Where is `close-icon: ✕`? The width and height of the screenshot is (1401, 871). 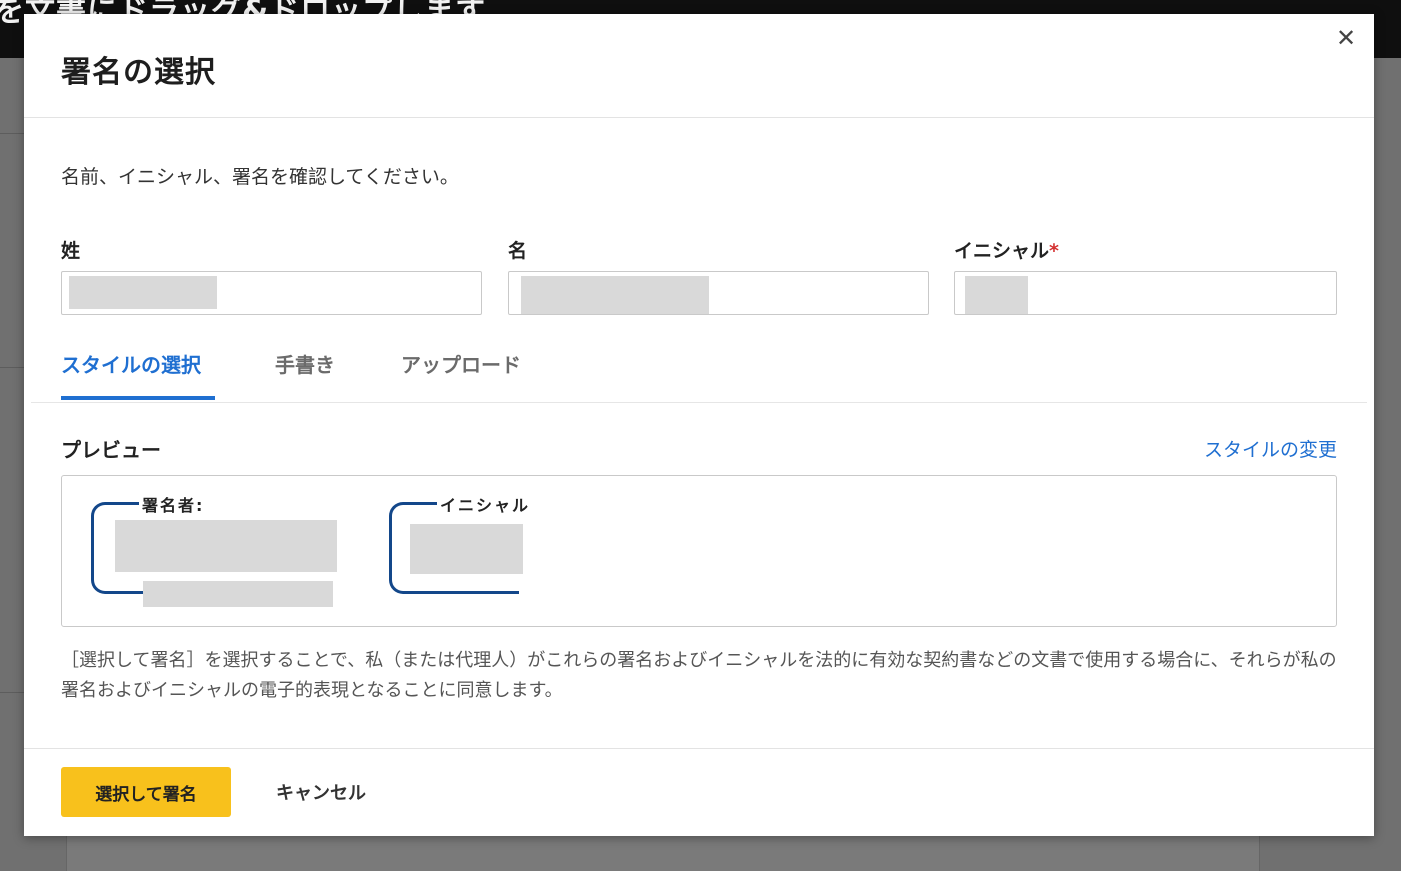 close-icon: ✕ is located at coordinates (1346, 38).